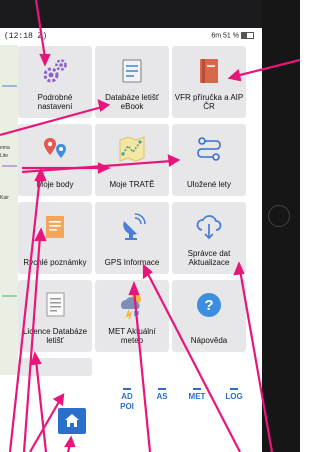 The height and width of the screenshot is (452, 320). I want to click on arrow-head-vfr, so click(234, 75).